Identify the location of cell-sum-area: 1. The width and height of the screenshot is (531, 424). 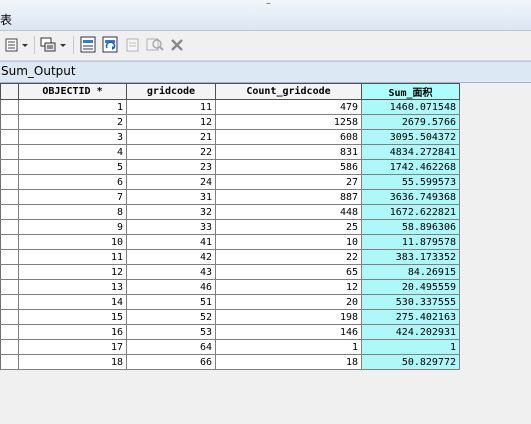
(410, 347).